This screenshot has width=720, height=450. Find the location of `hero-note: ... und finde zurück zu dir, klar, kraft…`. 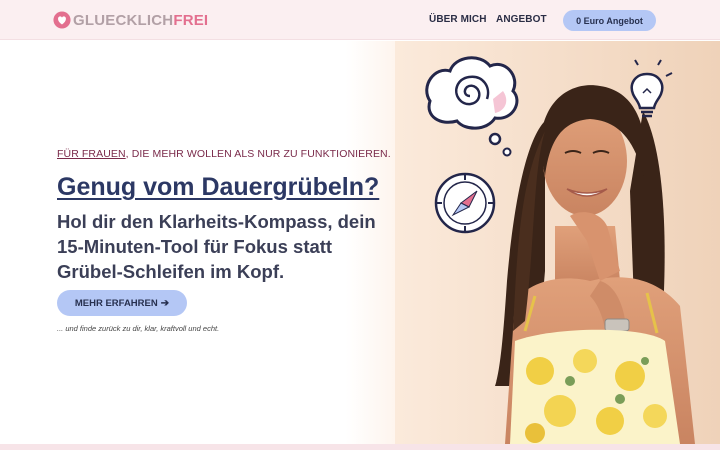

hero-note: ... und finde zurück zu dir, klar, kraft… is located at coordinates (138, 328).